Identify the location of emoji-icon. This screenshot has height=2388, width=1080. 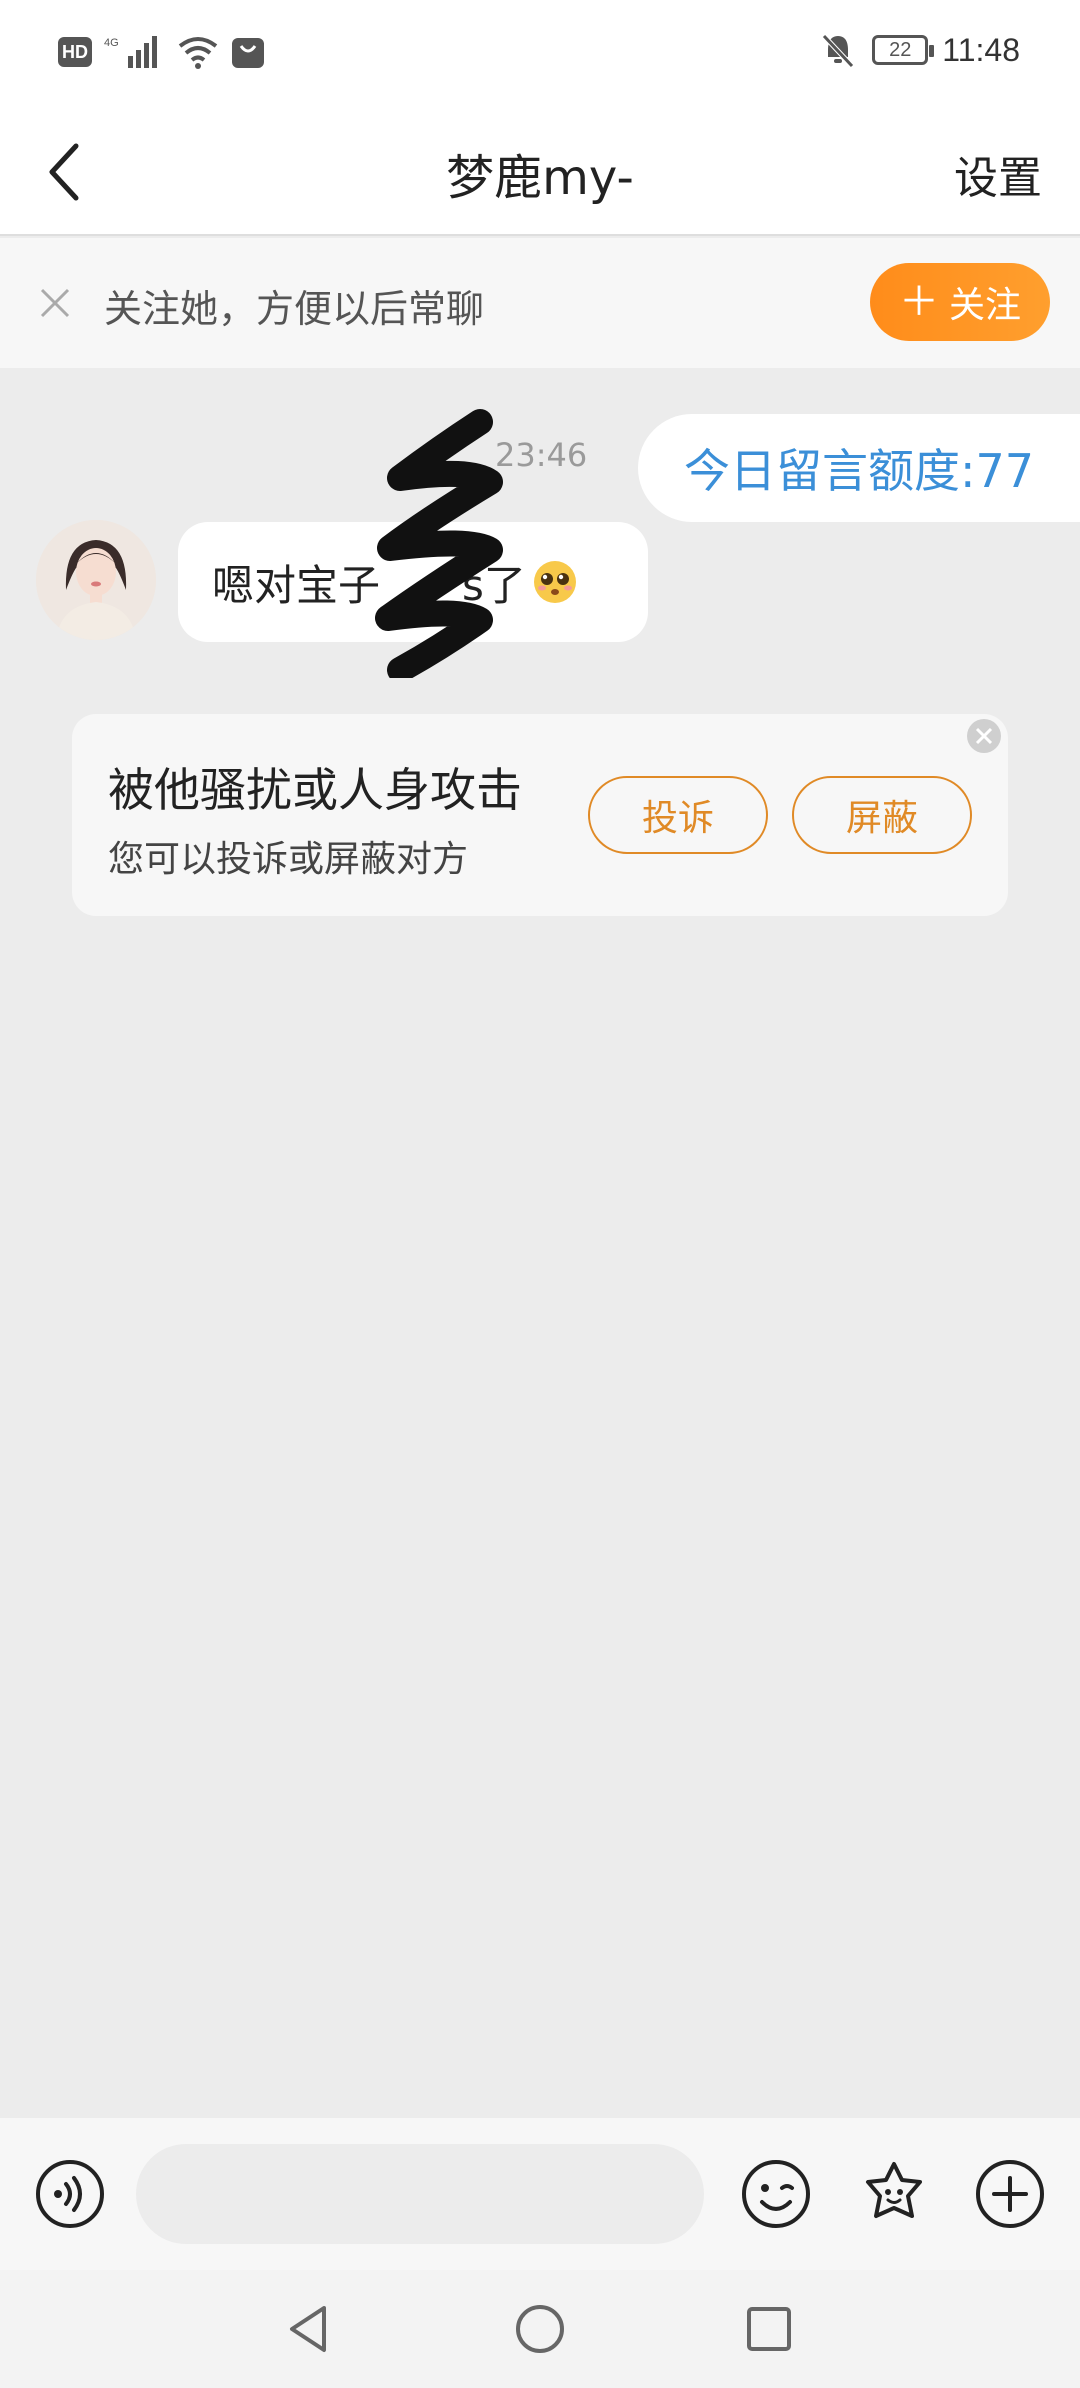
(776, 2194).